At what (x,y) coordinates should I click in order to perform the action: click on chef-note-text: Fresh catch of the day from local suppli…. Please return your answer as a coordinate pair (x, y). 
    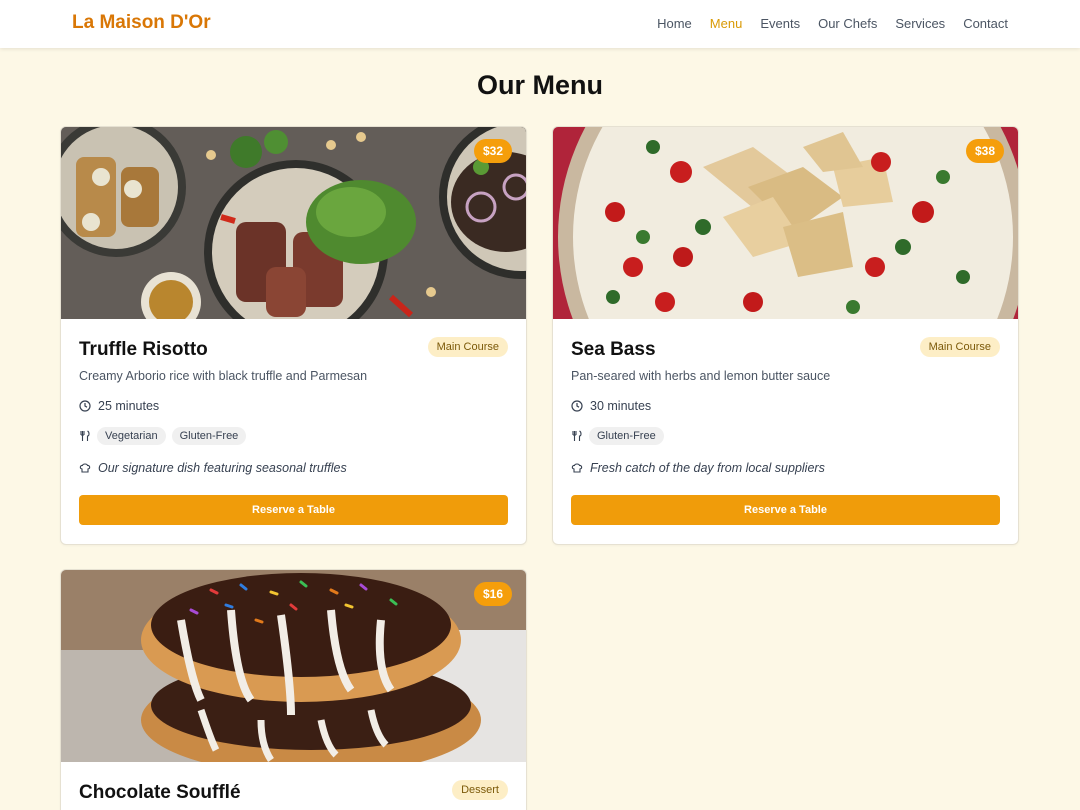
    Looking at the image, I should click on (707, 468).